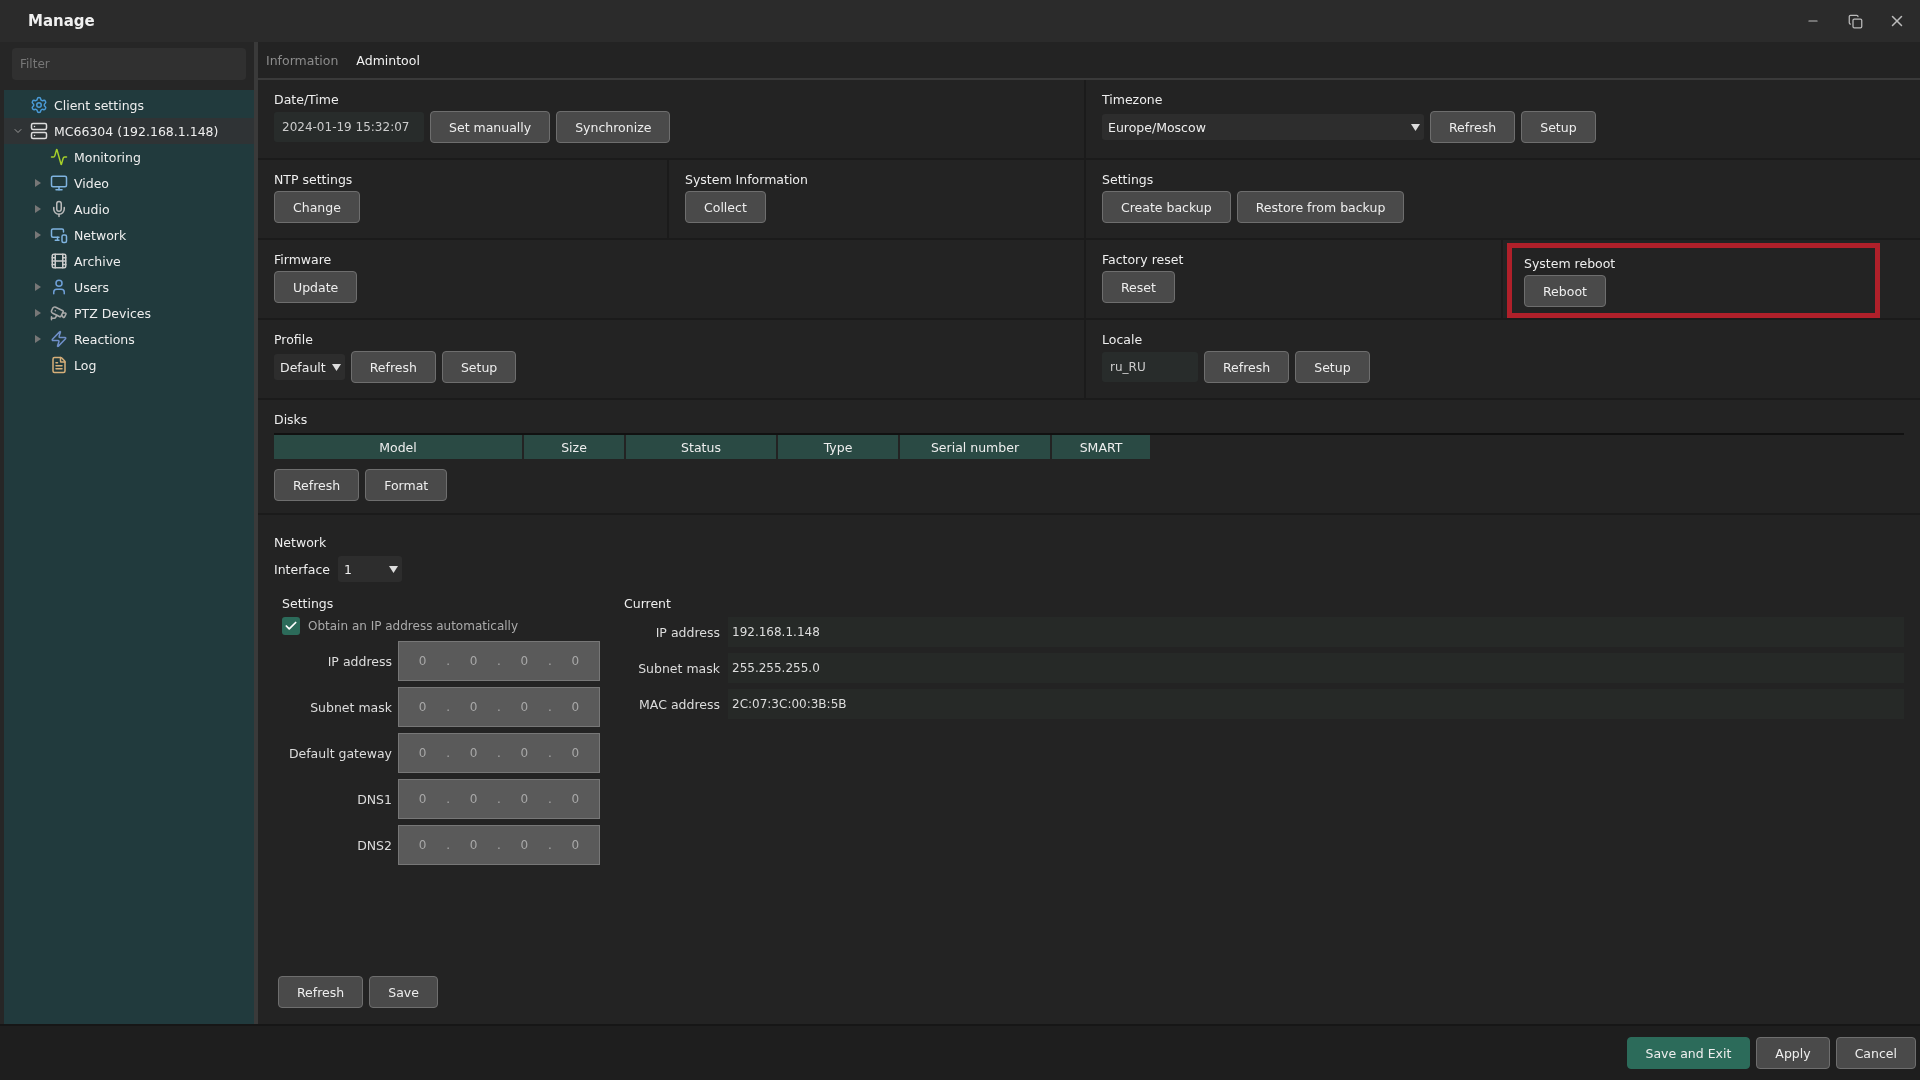 The height and width of the screenshot is (1080, 1920). Describe the element at coordinates (1263, 127) in the screenshot. I see `dropdown: Europe/Moscow` at that location.